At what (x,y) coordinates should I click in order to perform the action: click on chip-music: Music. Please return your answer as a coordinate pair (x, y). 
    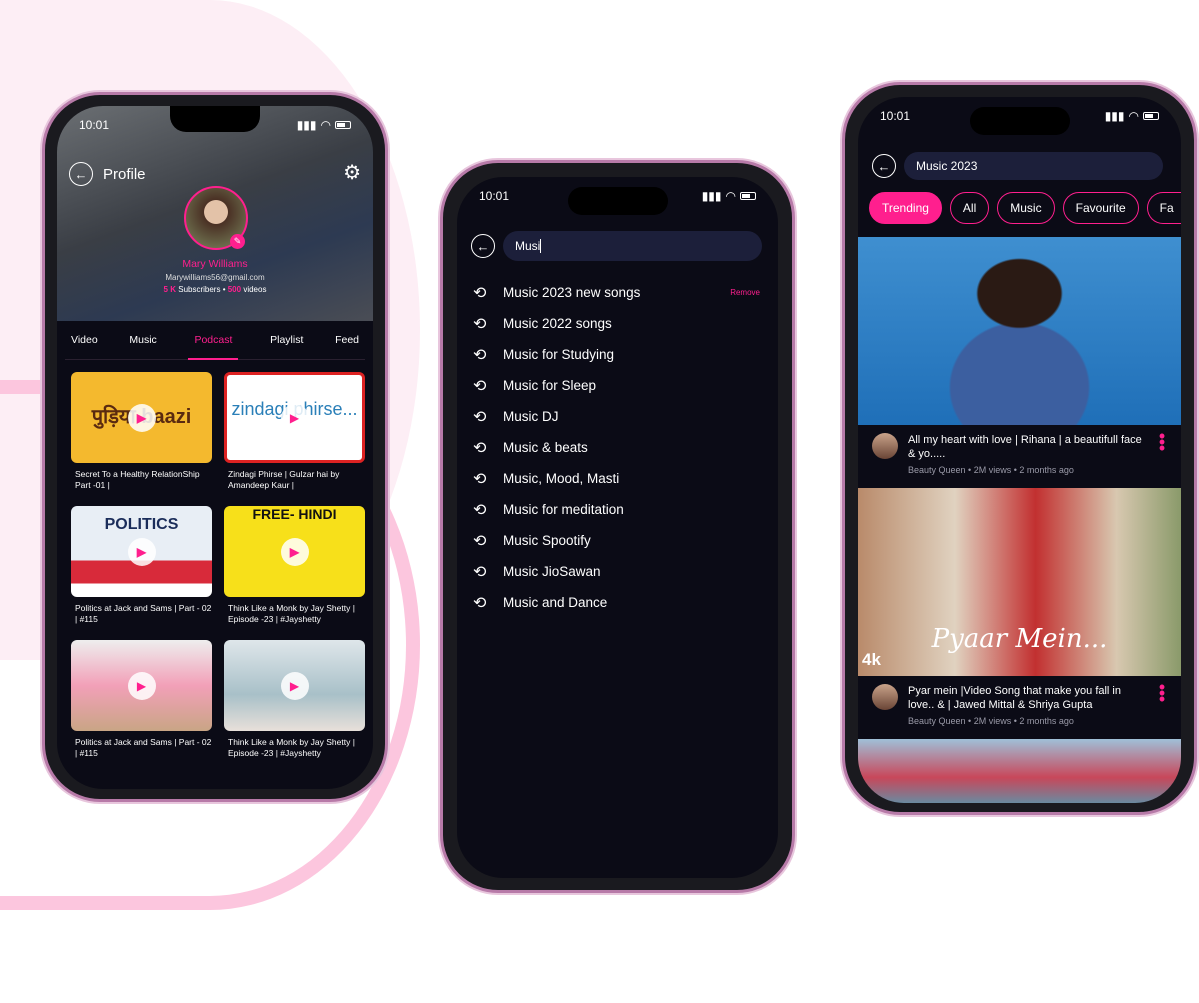
    Looking at the image, I should click on (1026, 208).